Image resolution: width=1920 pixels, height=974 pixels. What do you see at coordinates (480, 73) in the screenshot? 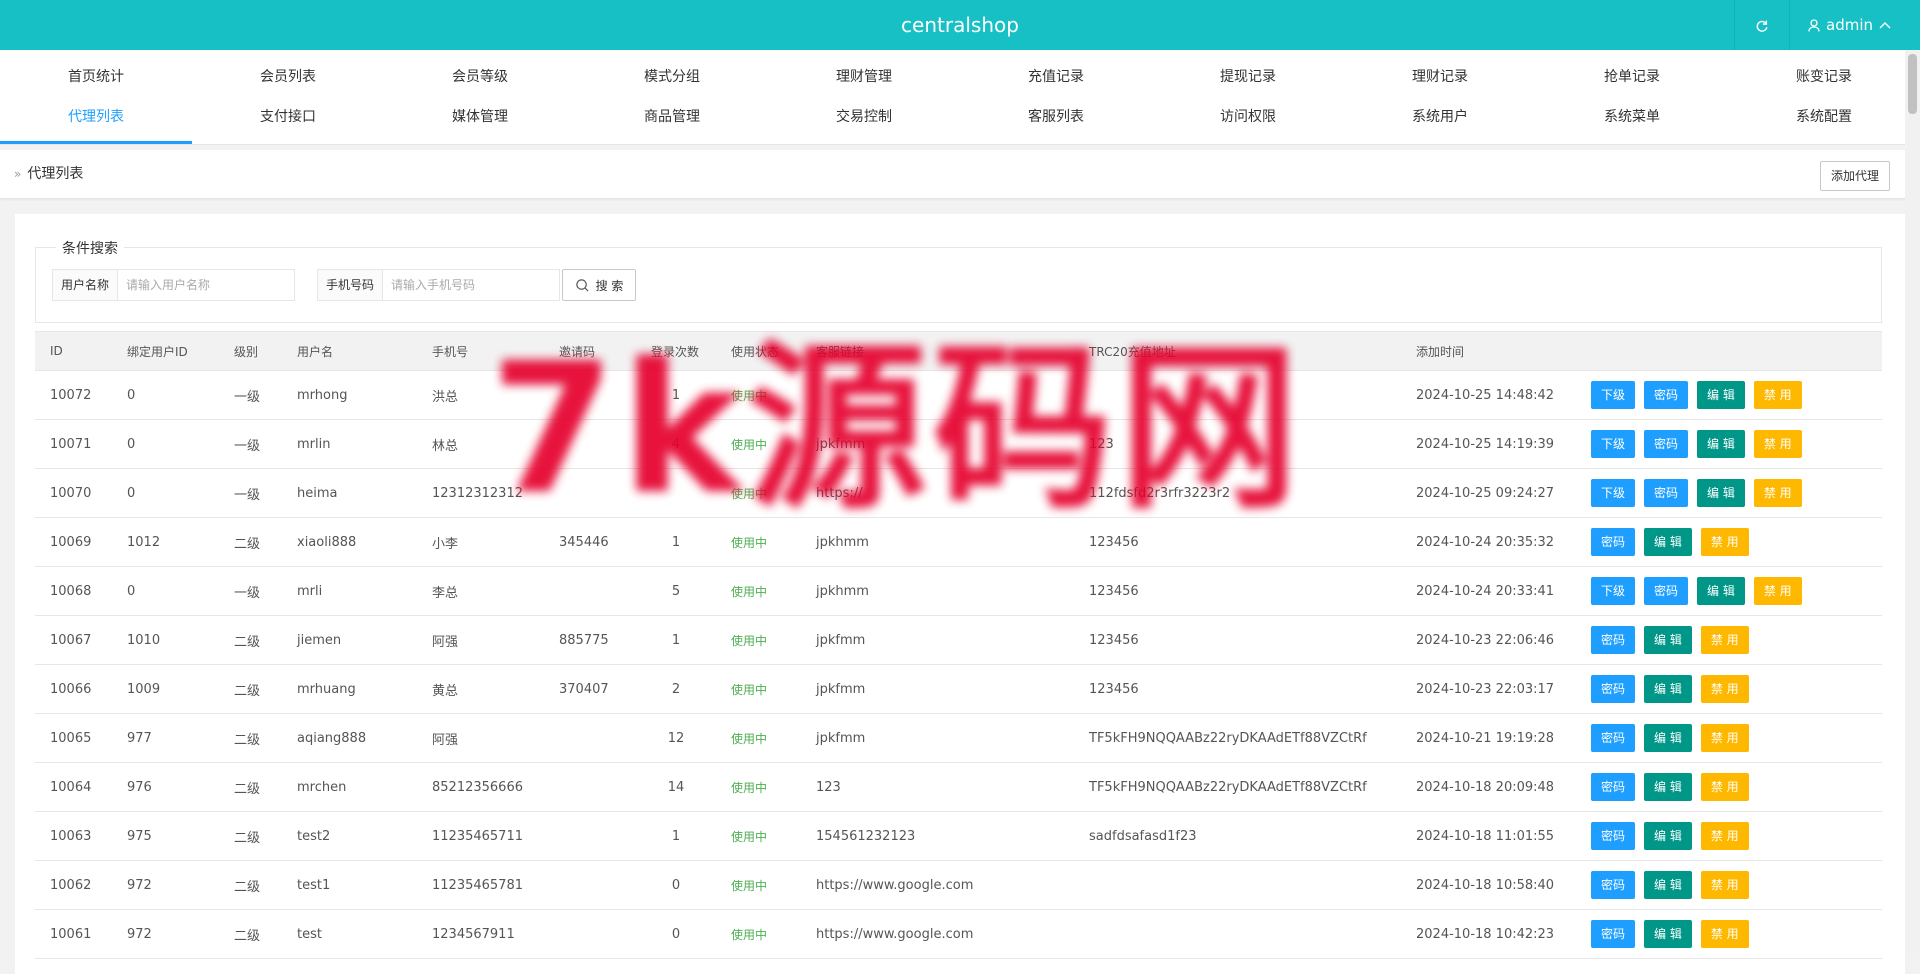
I see `nav-item-row1-2: 会员等级` at bounding box center [480, 73].